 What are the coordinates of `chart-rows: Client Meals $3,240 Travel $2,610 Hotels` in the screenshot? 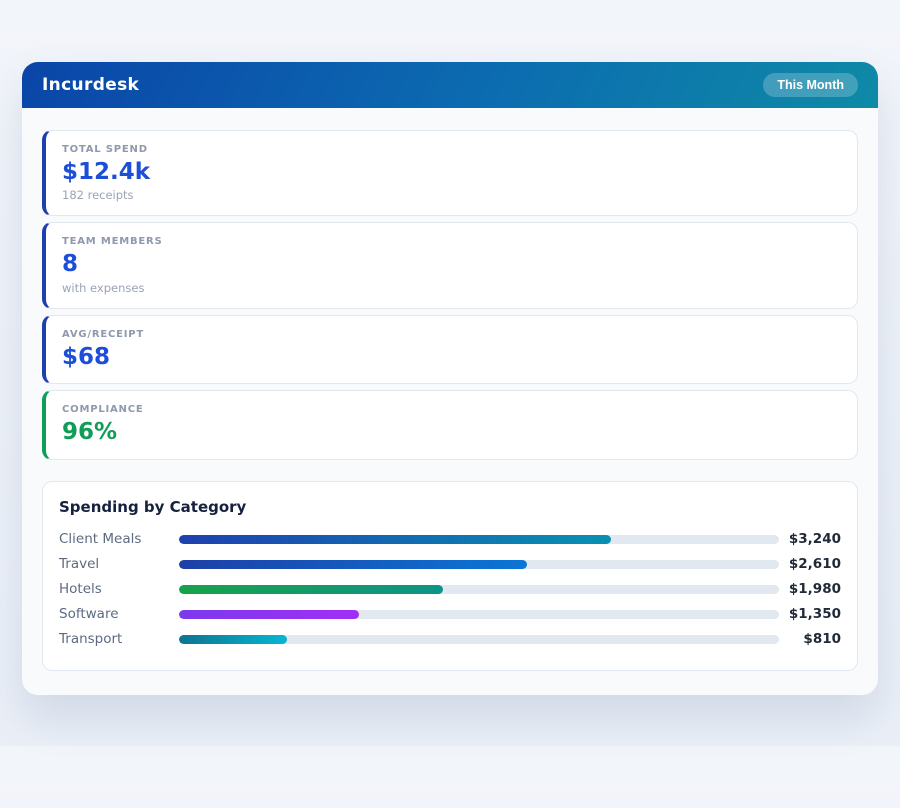 It's located at (450, 589).